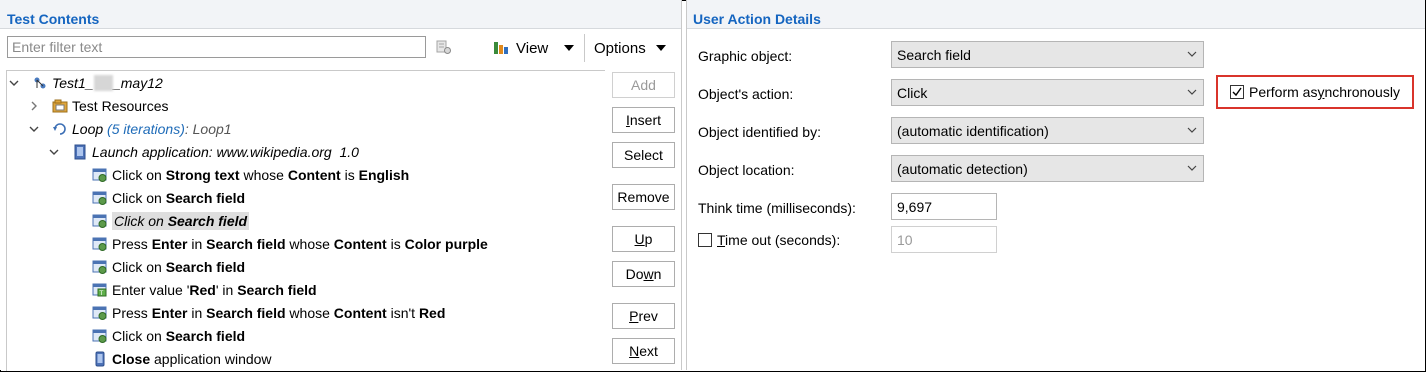 The image size is (1426, 372). I want to click on location-value: (automatic detection), so click(962, 168).